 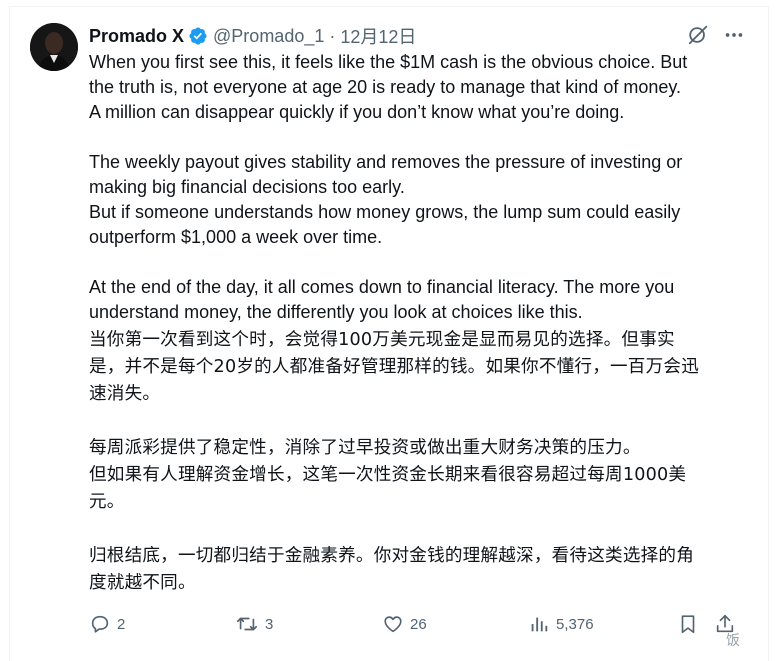 I want to click on repost-icon, so click(x=247, y=624).